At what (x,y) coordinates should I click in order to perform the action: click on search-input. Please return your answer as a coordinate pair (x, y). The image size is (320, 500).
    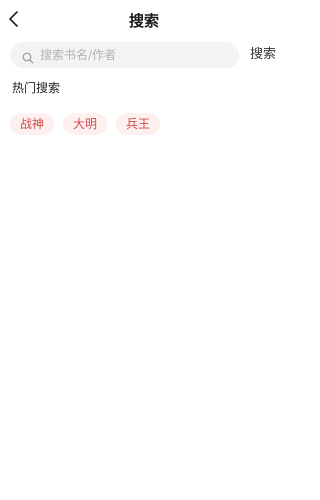
    Looking at the image, I should click on (135, 55).